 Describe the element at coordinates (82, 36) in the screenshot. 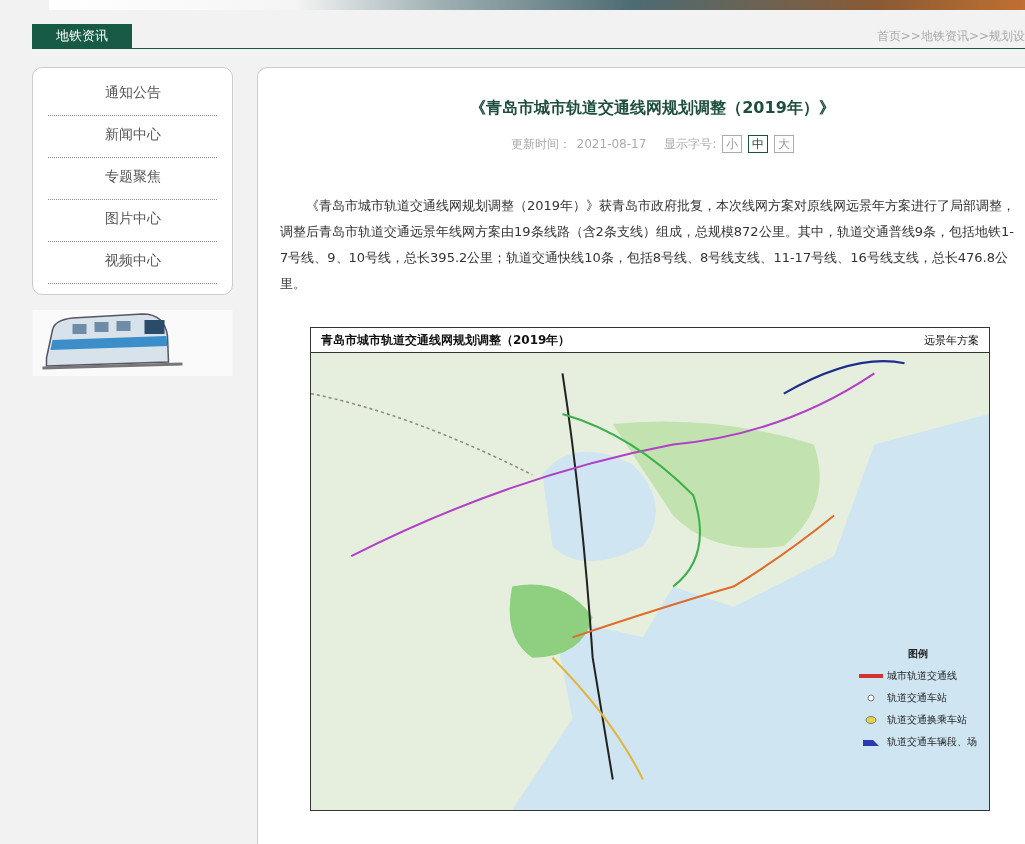

I see `section-tab: 地铁资讯` at that location.